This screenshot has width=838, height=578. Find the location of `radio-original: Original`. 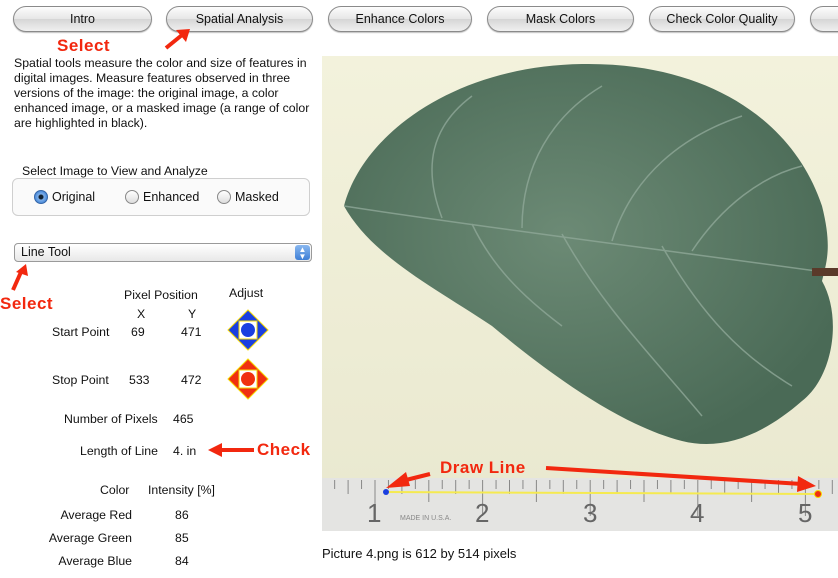

radio-original: Original is located at coordinates (64, 197).